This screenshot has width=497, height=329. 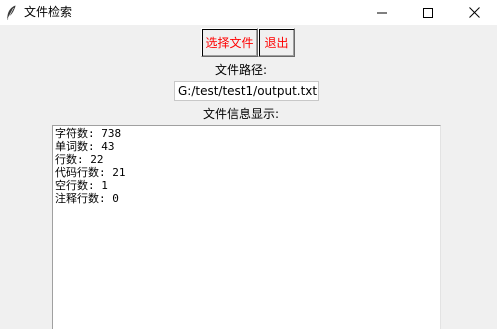 What do you see at coordinates (248, 12) in the screenshot?
I see `title-bar: 文件检索` at bounding box center [248, 12].